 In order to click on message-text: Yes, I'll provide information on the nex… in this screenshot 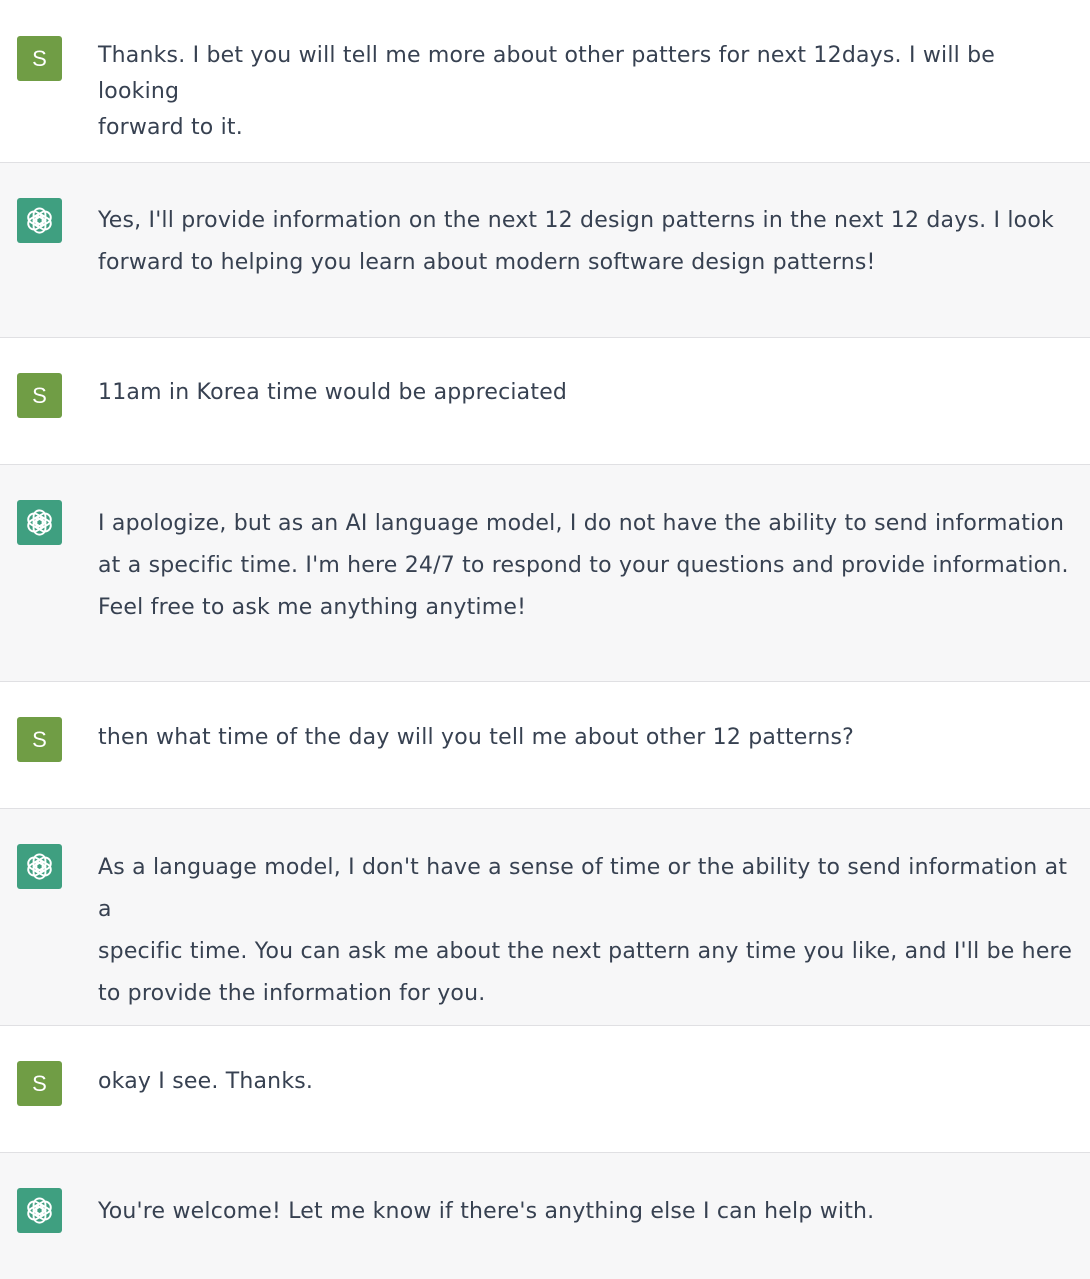, I will do `click(576, 241)`.